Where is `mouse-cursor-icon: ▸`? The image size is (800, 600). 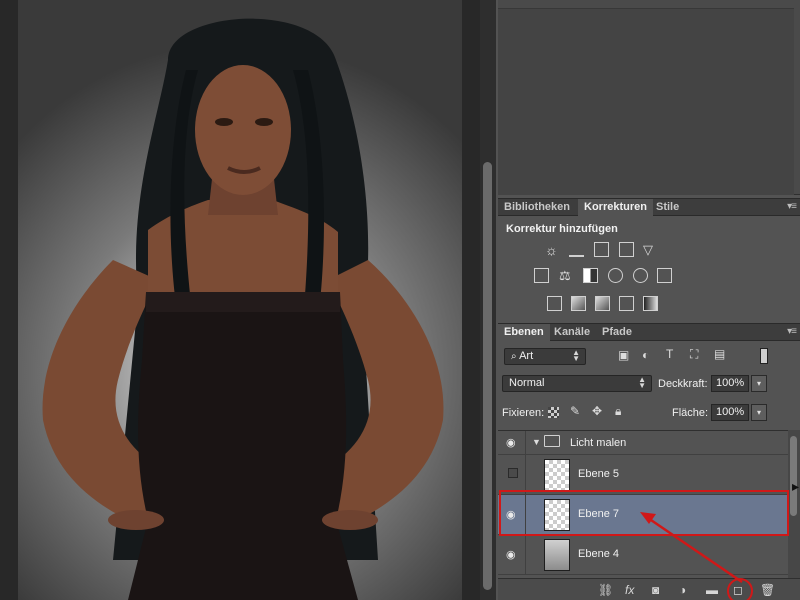
mouse-cursor-icon: ▸ is located at coordinates (796, 486).